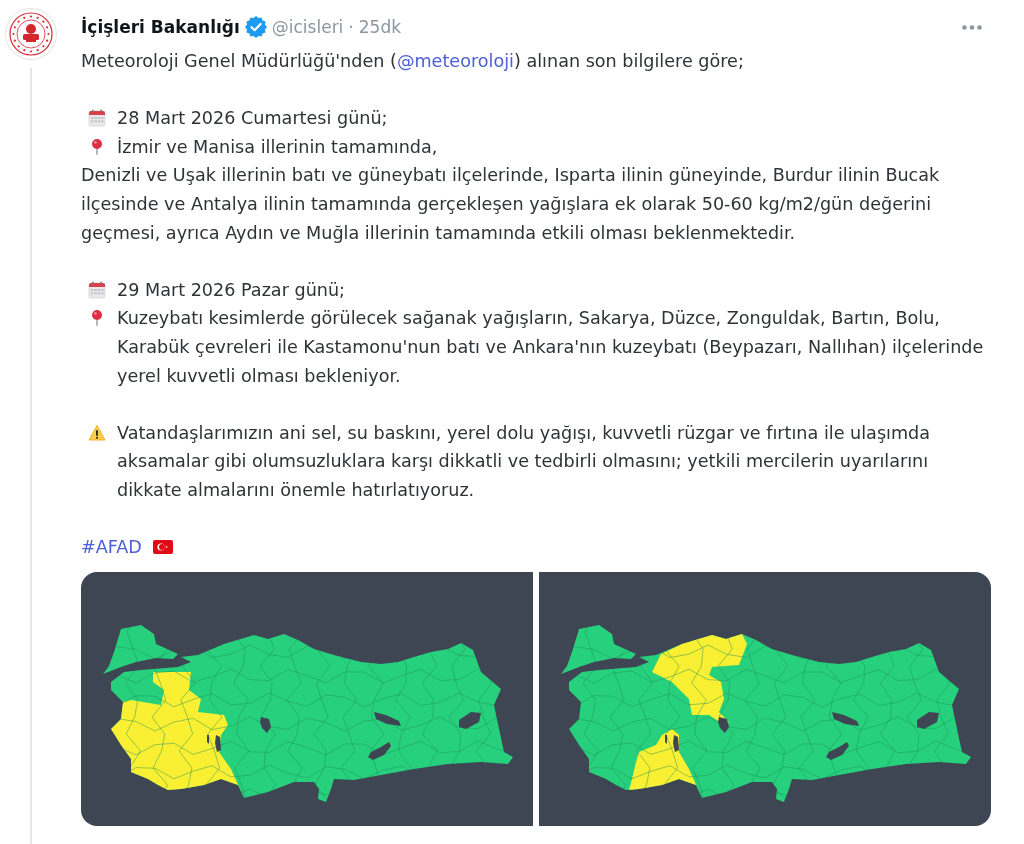  What do you see at coordinates (278, 147) in the screenshot?
I see `location-text: İzmir ve Manisa illerinin tamamında,` at bounding box center [278, 147].